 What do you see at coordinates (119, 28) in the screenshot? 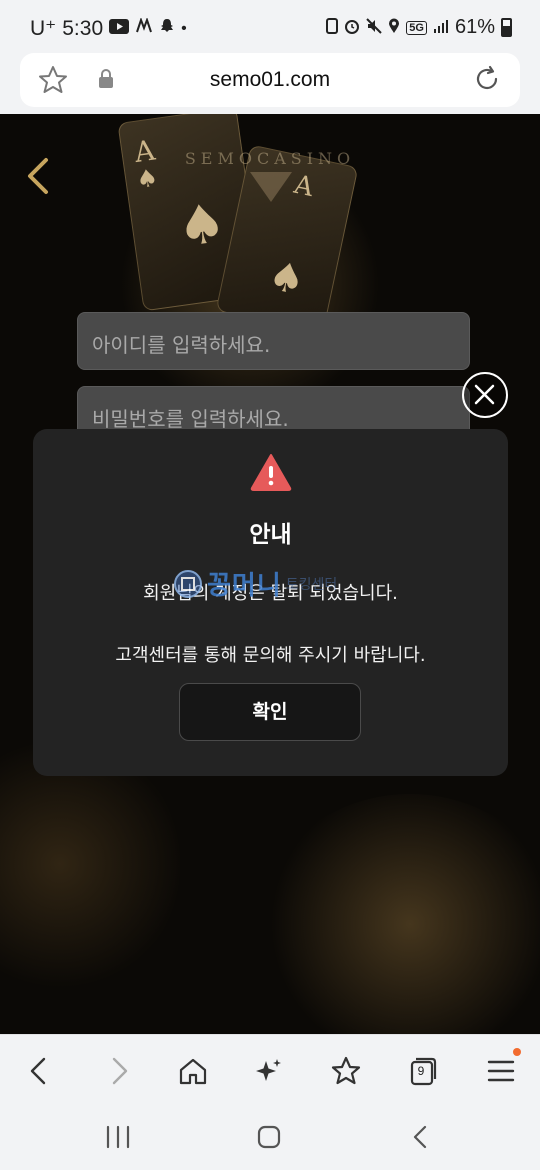
I see `youtube-icon` at bounding box center [119, 28].